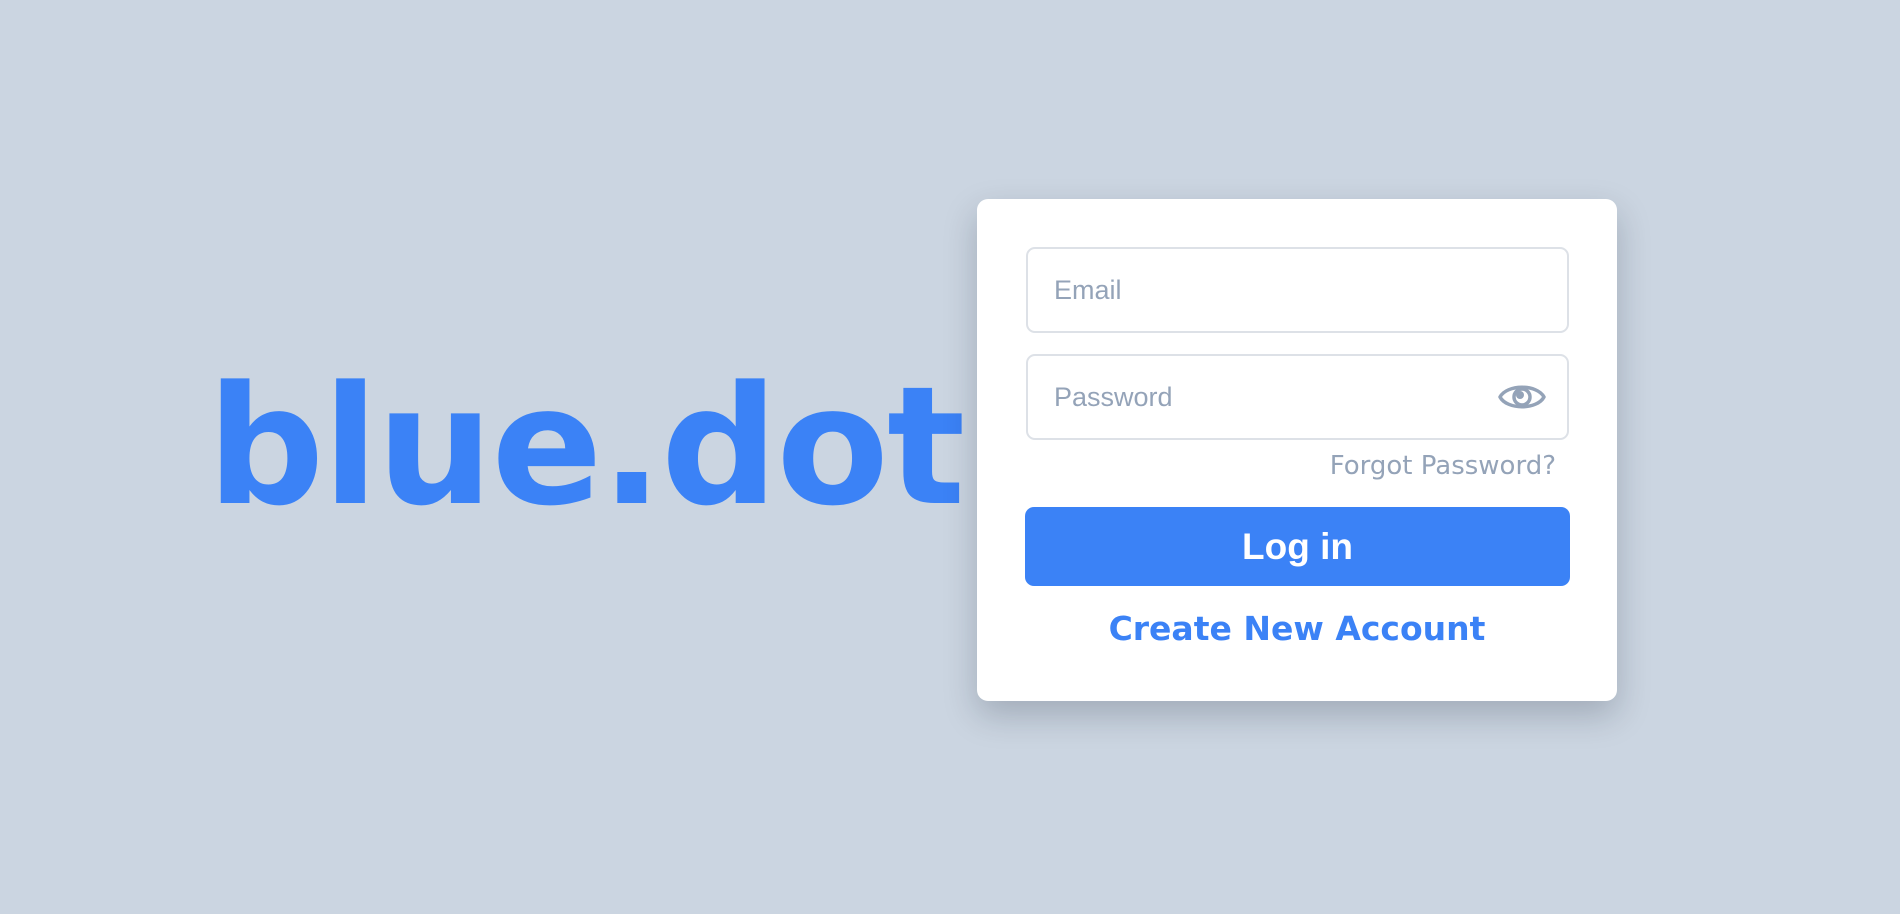 This screenshot has height=914, width=1900. I want to click on password-input, so click(1297, 397).